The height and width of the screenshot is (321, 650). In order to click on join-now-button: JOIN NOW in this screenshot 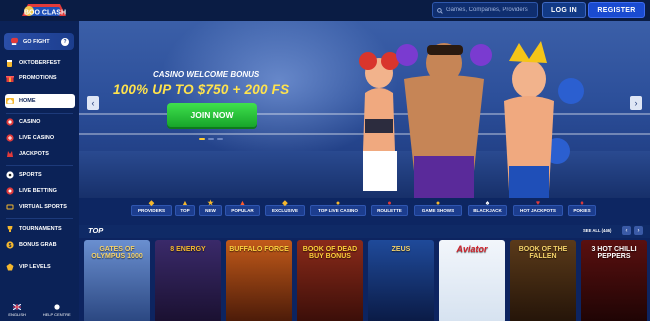, I will do `click(212, 115)`.